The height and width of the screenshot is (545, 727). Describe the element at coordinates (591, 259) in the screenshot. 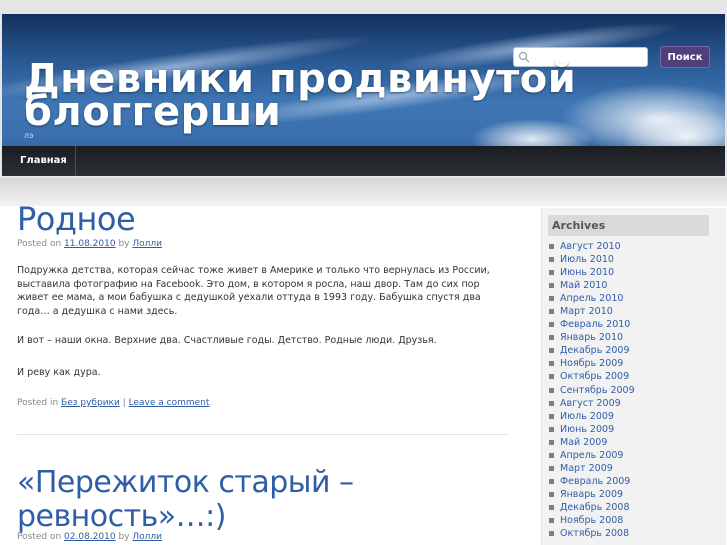

I see `archive-link: Июль 2010` at that location.